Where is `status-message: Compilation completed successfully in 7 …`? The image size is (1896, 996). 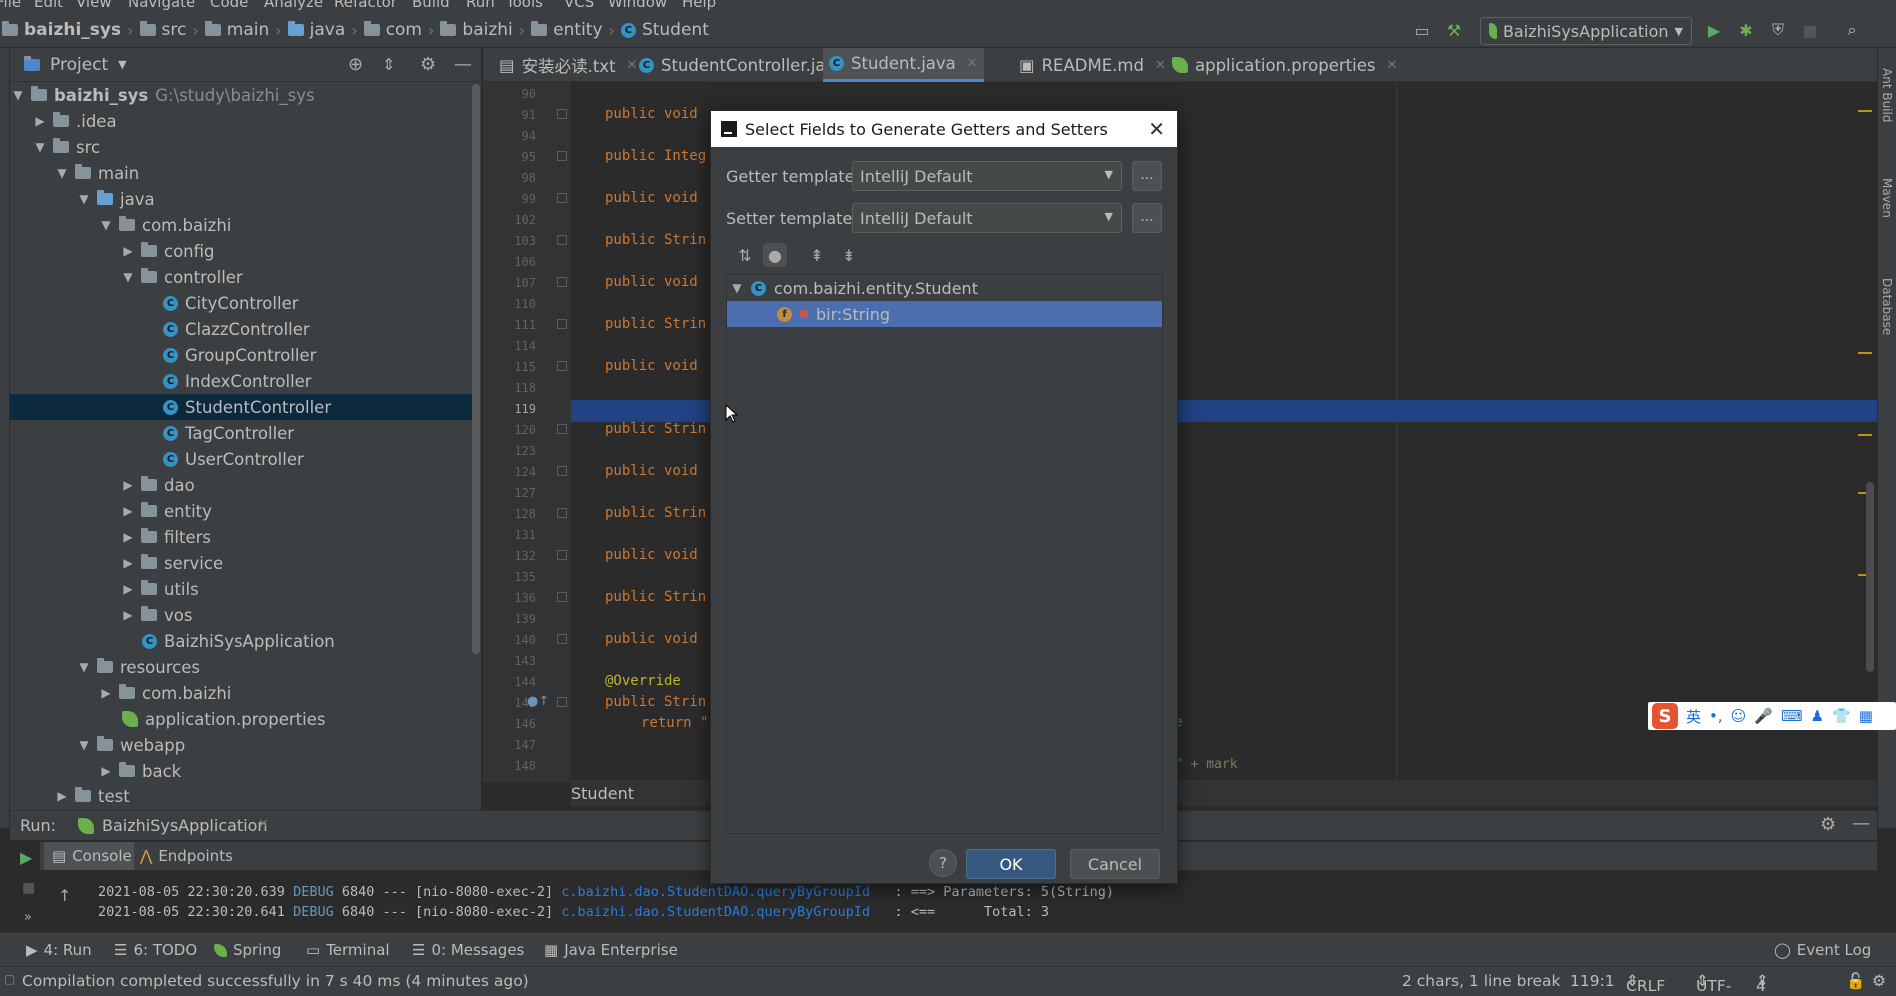
status-message: Compilation completed successfully in 7 … is located at coordinates (275, 981).